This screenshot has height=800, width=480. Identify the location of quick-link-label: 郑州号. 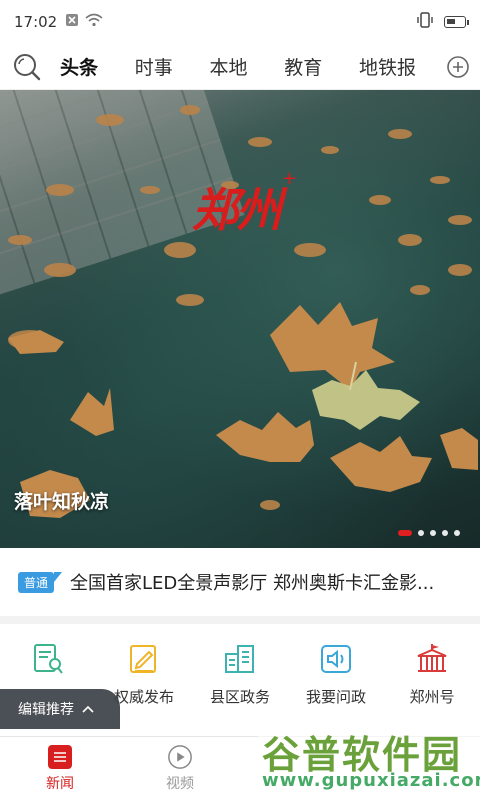
(432, 697).